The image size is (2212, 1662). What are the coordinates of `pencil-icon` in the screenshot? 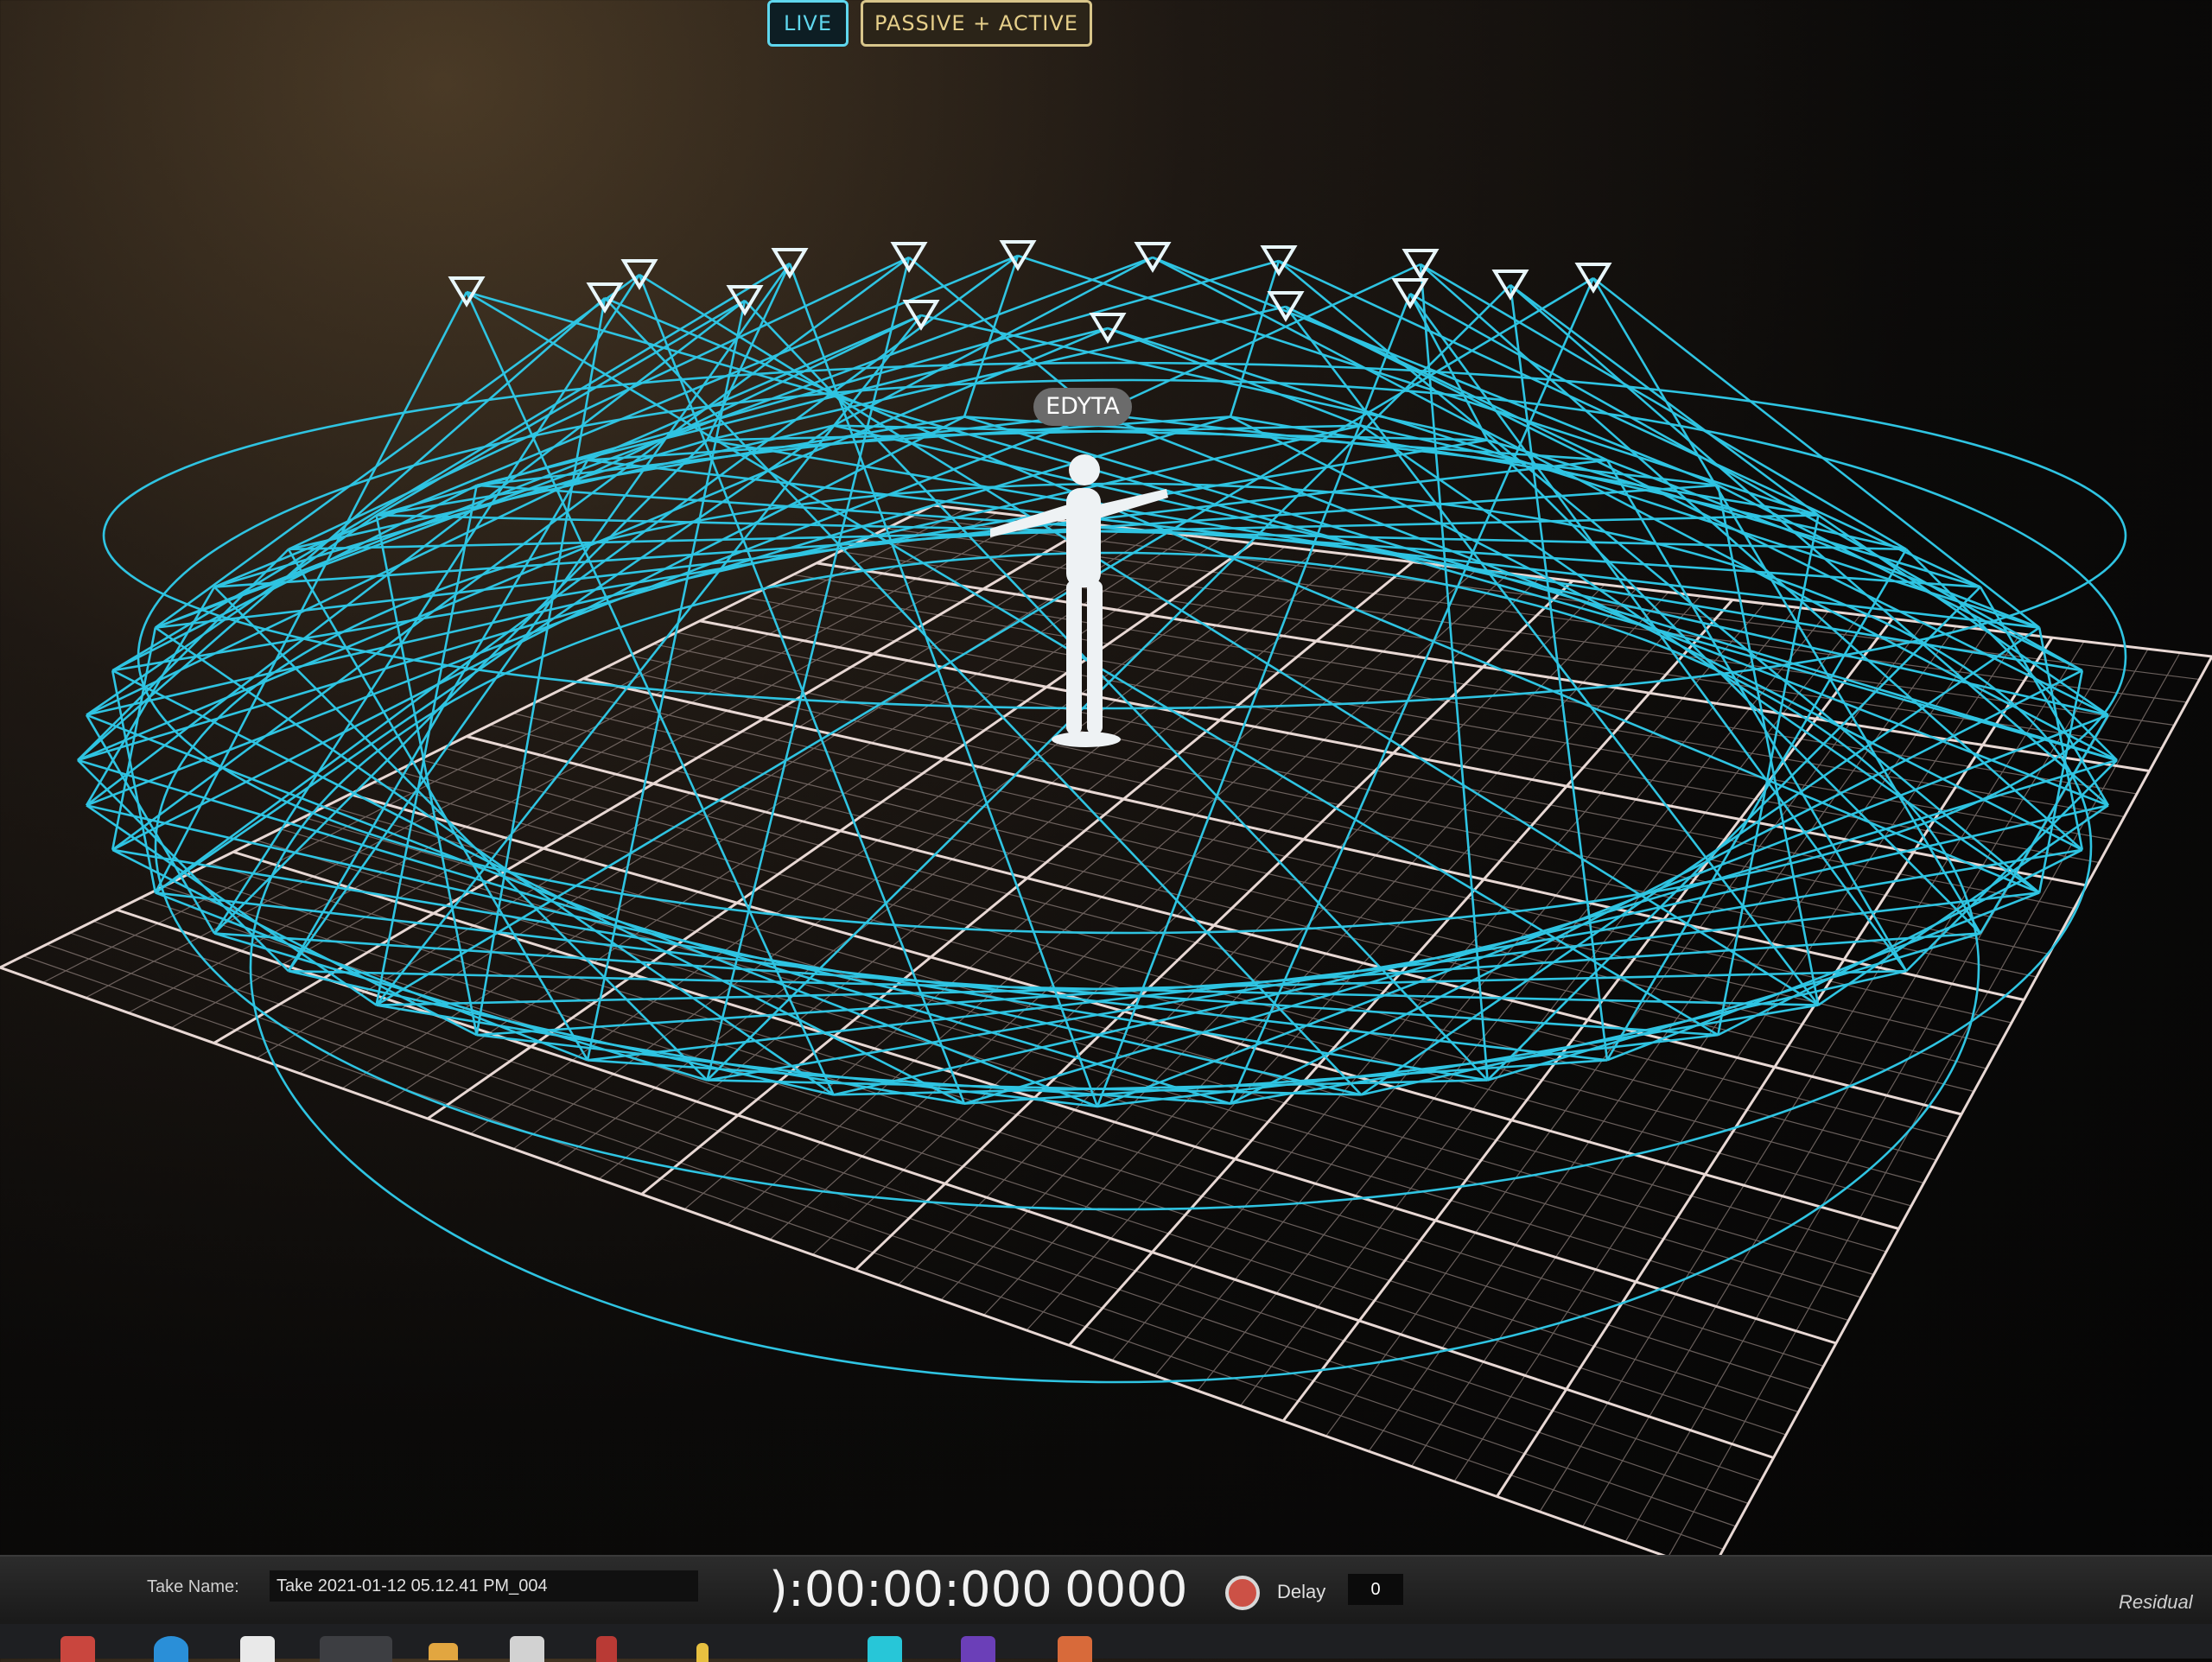 It's located at (702, 1652).